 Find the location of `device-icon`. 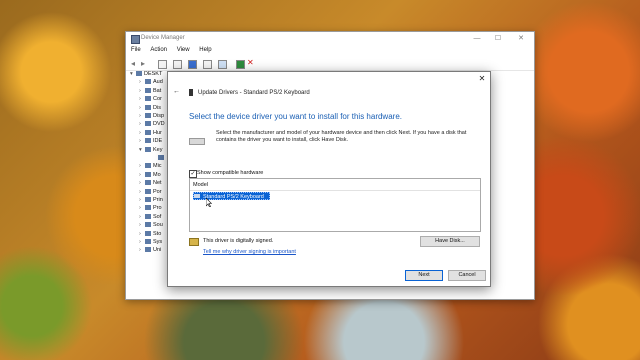

device-icon is located at coordinates (191, 92).